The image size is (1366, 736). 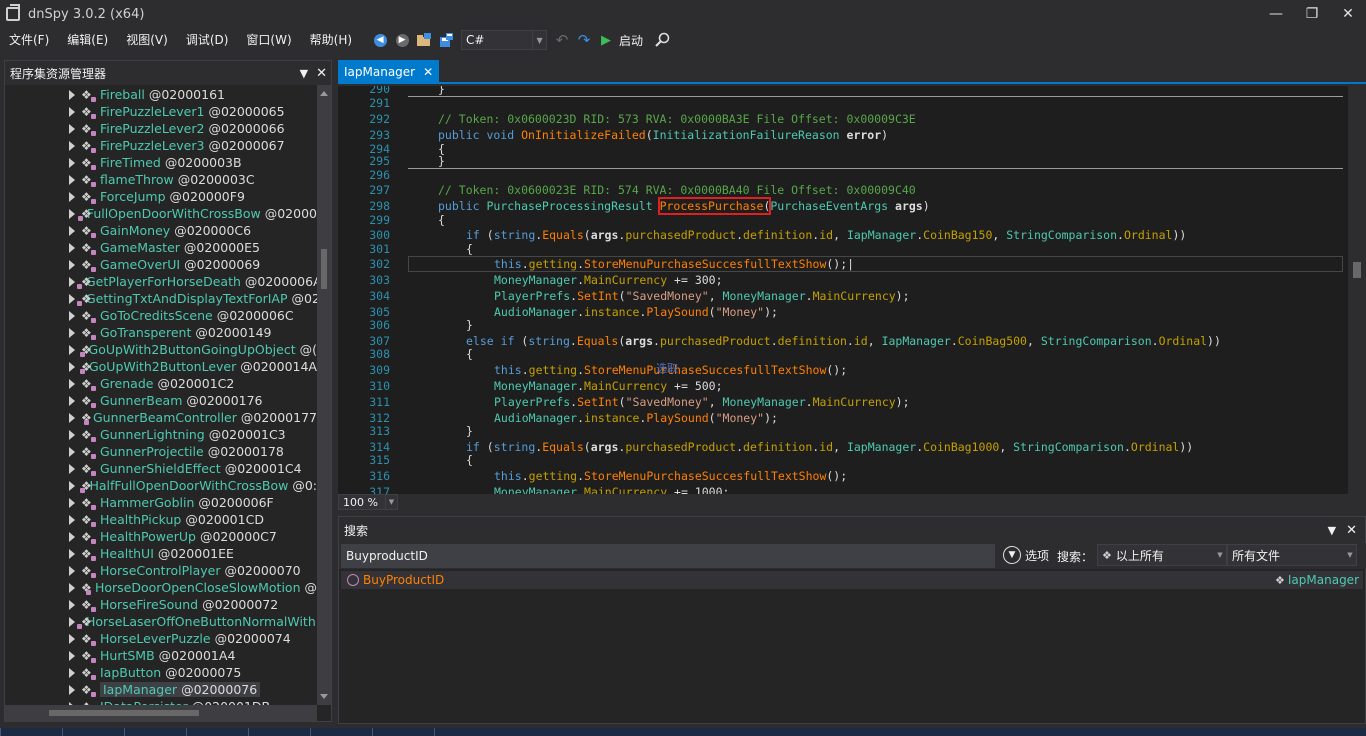 What do you see at coordinates (161, 366) in the screenshot?
I see `tree-item: GoUpWith2ButtonLever@0200014A` at bounding box center [161, 366].